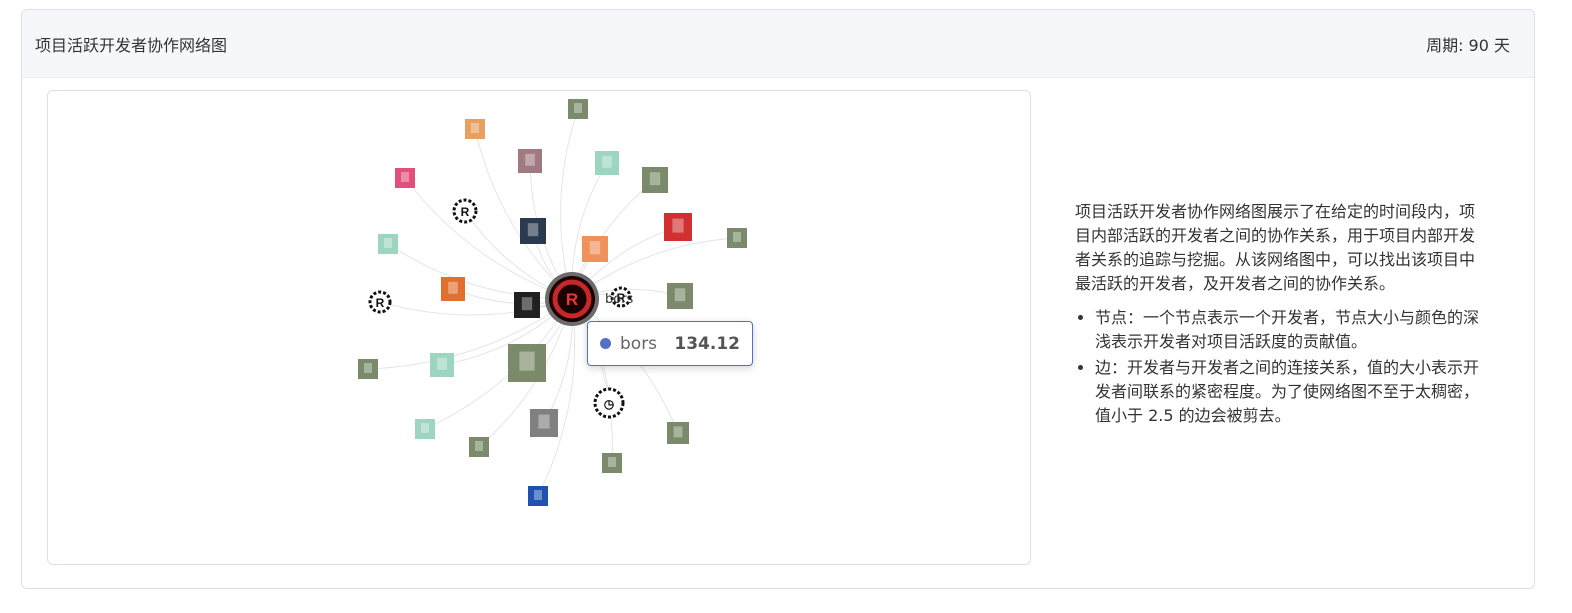 The image size is (1572, 613). What do you see at coordinates (131, 45) in the screenshot?
I see `card-title: 项目活跃开发者协作网络图` at bounding box center [131, 45].